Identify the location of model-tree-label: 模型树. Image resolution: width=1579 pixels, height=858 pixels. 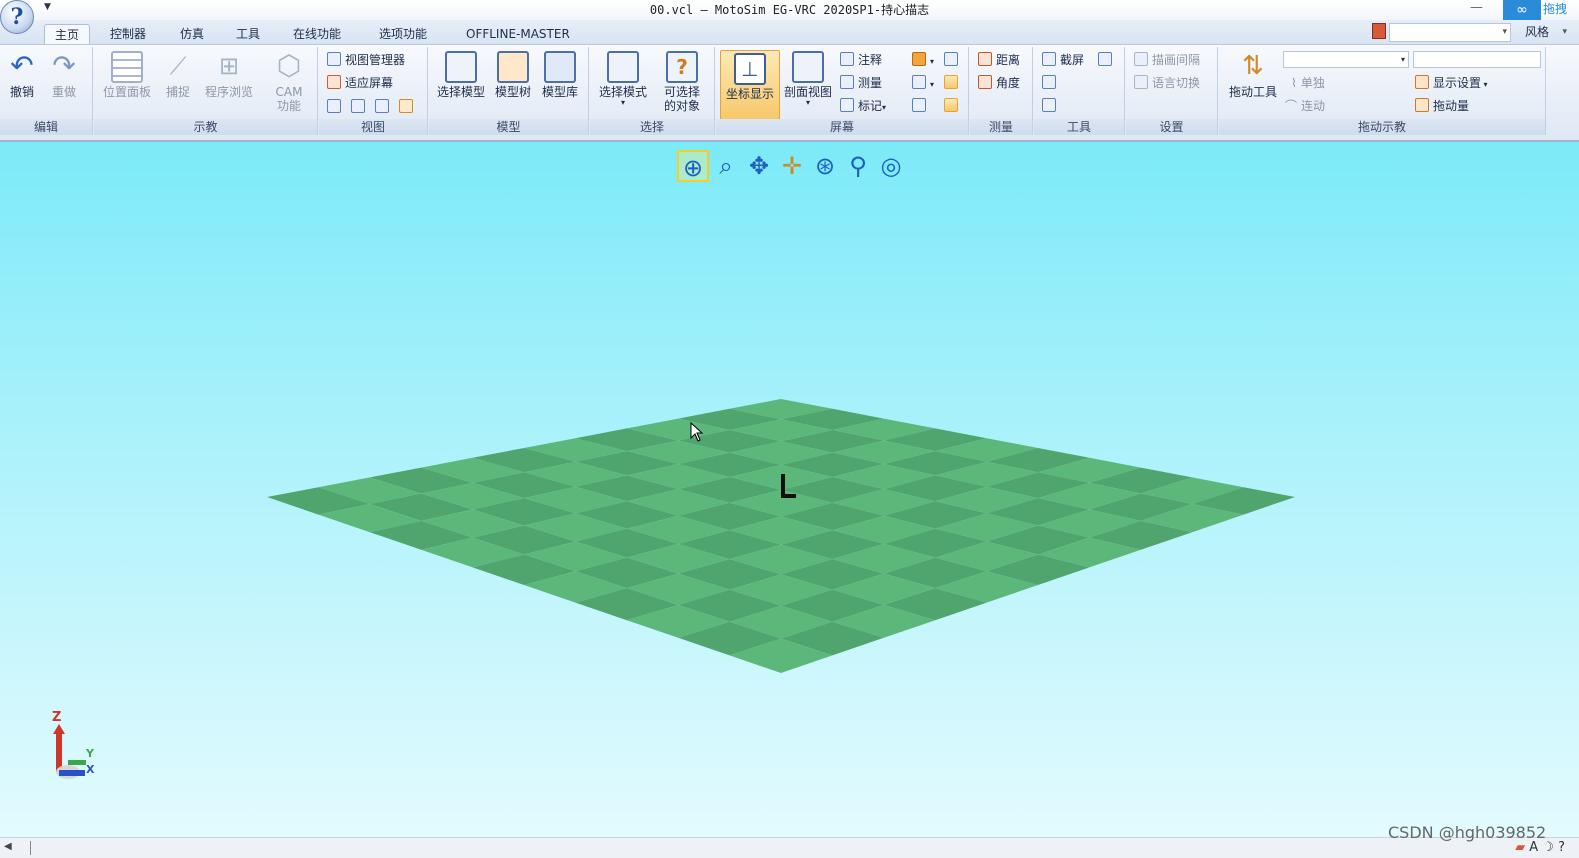
(512, 92).